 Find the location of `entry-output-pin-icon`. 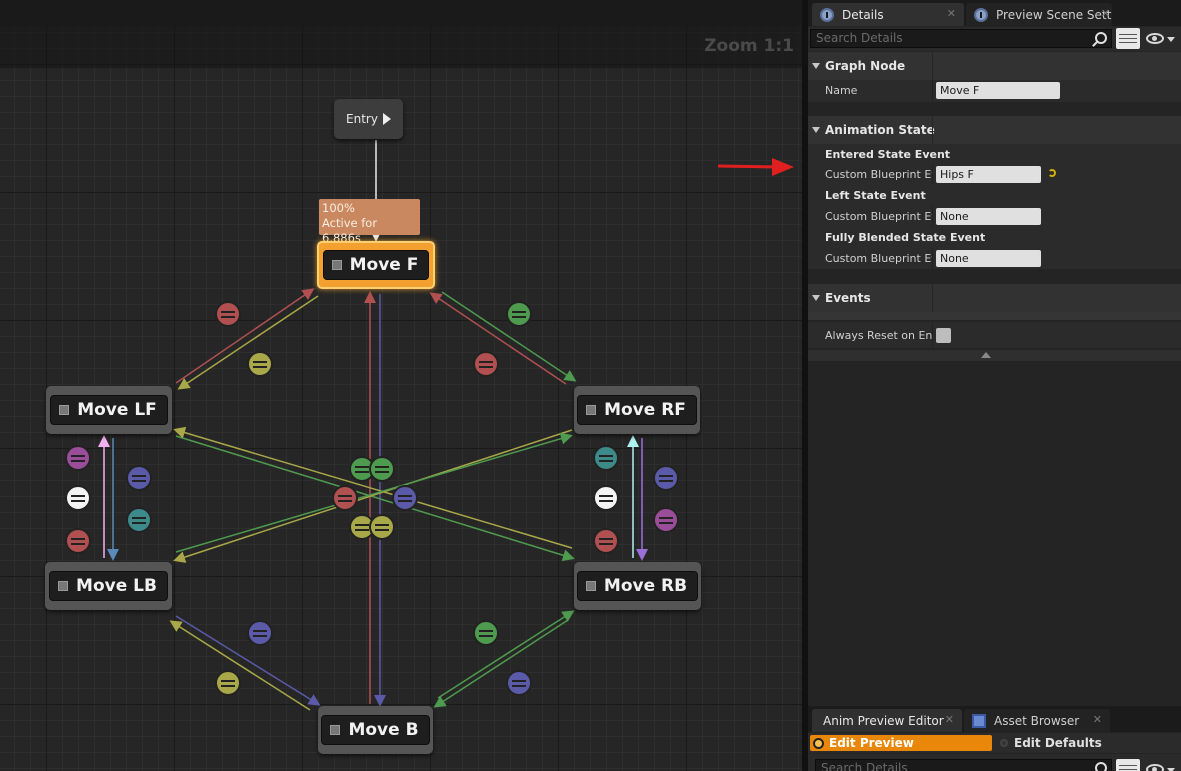

entry-output-pin-icon is located at coordinates (386, 119).